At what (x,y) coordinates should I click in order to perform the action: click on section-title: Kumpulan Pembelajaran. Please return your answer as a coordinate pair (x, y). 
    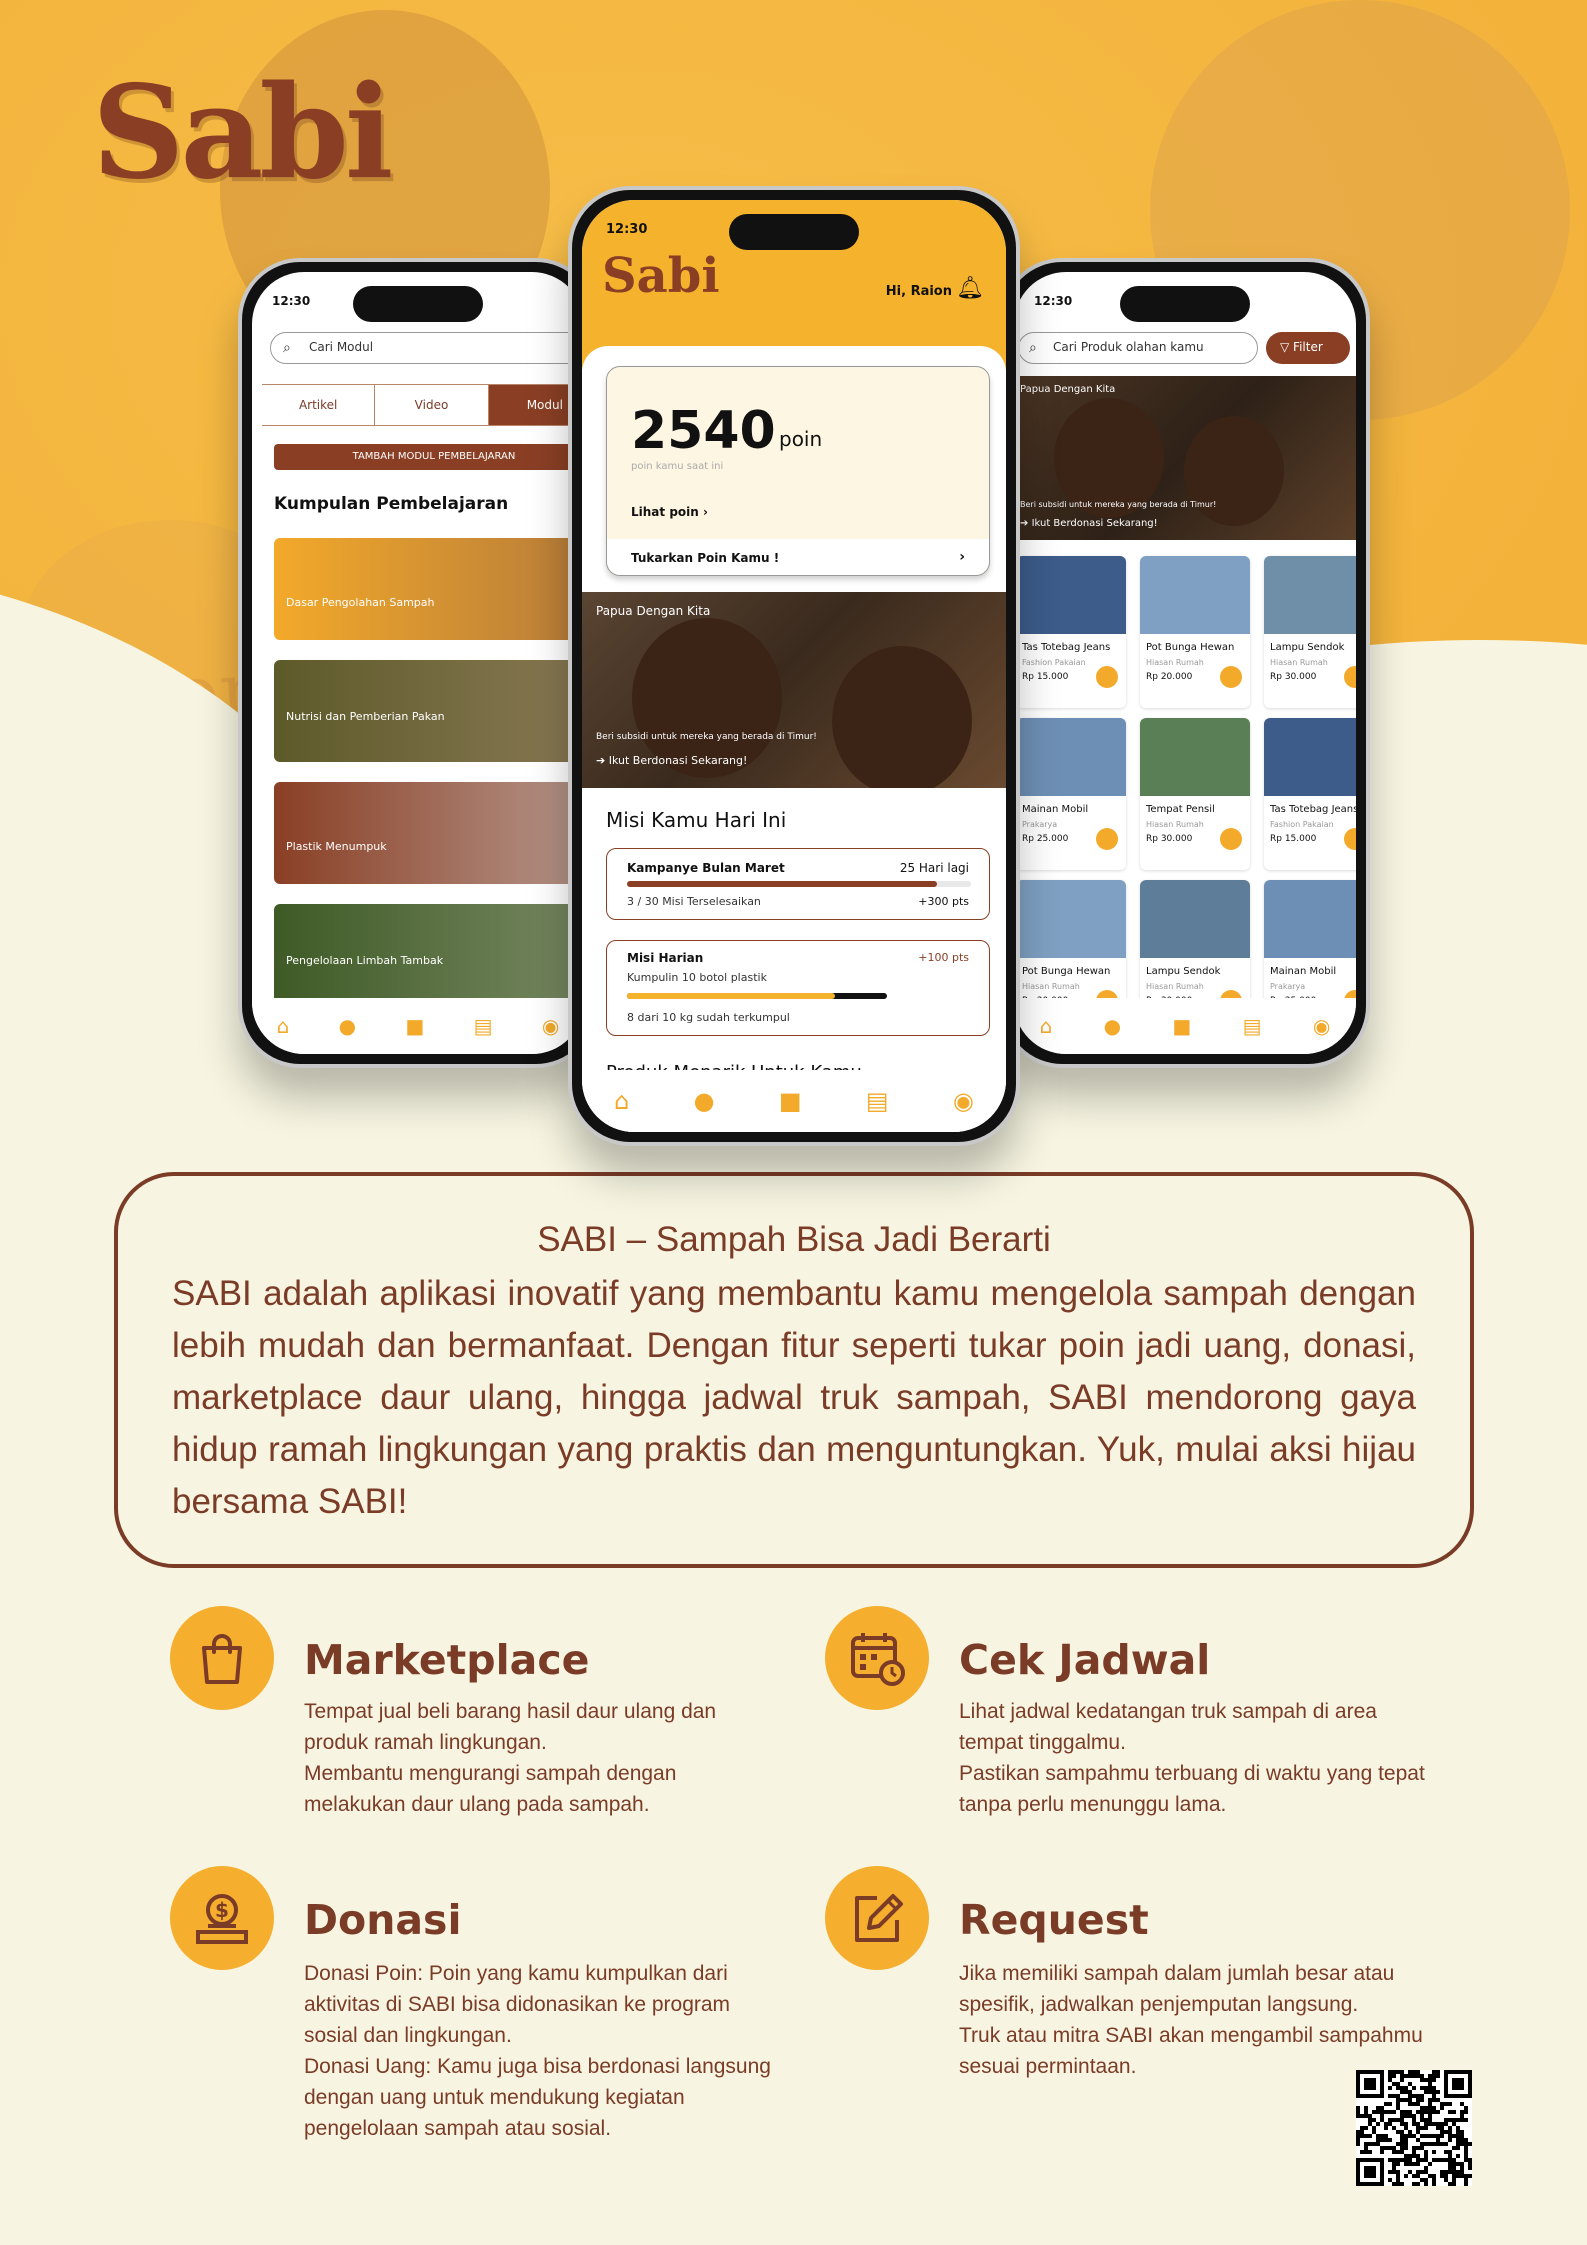
    Looking at the image, I should click on (391, 504).